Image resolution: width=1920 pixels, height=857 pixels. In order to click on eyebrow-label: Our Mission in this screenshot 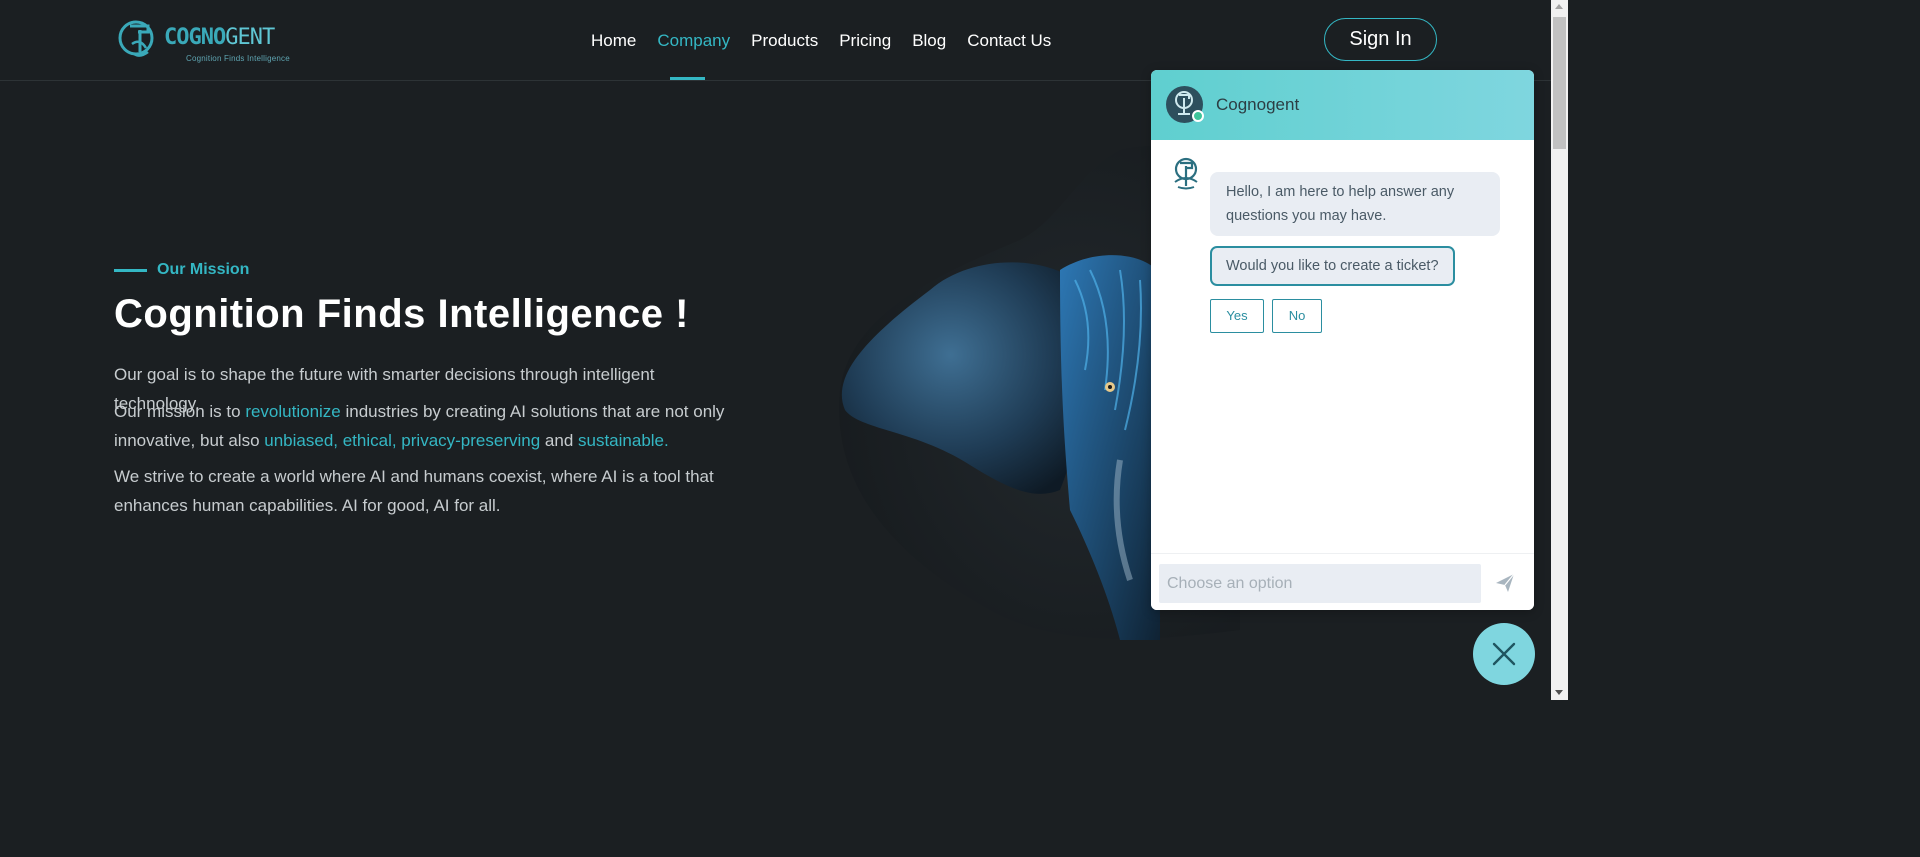, I will do `click(203, 269)`.